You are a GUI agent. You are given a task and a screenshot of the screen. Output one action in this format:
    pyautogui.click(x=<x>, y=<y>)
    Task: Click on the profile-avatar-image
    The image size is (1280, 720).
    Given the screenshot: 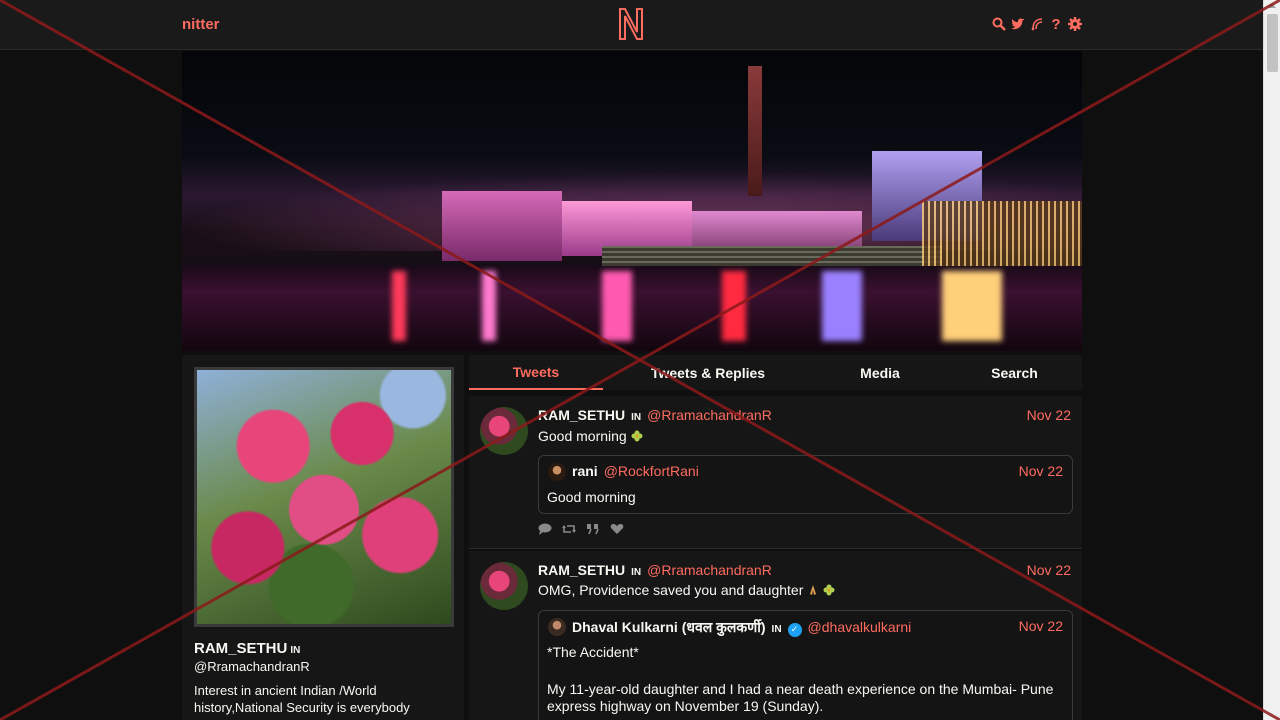 What is the action you would take?
    pyautogui.click(x=324, y=497)
    